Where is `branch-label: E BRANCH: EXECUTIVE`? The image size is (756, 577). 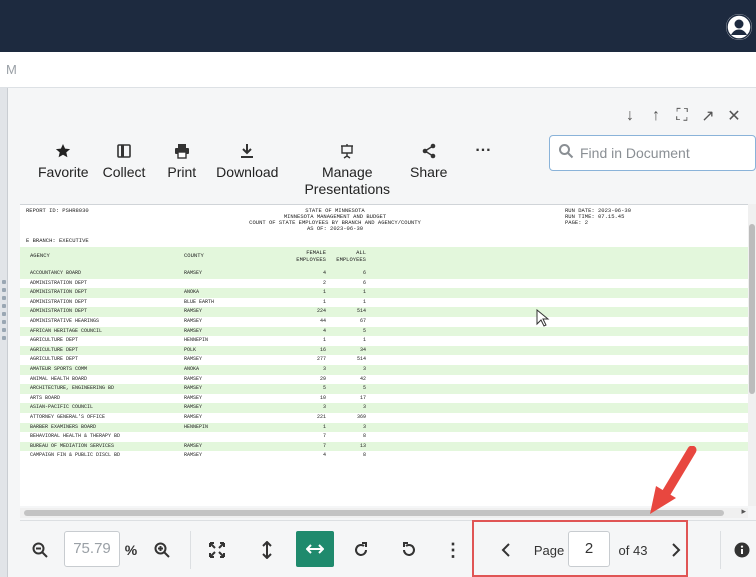
branch-label: E BRANCH: EXECUTIVE is located at coordinates (57, 240).